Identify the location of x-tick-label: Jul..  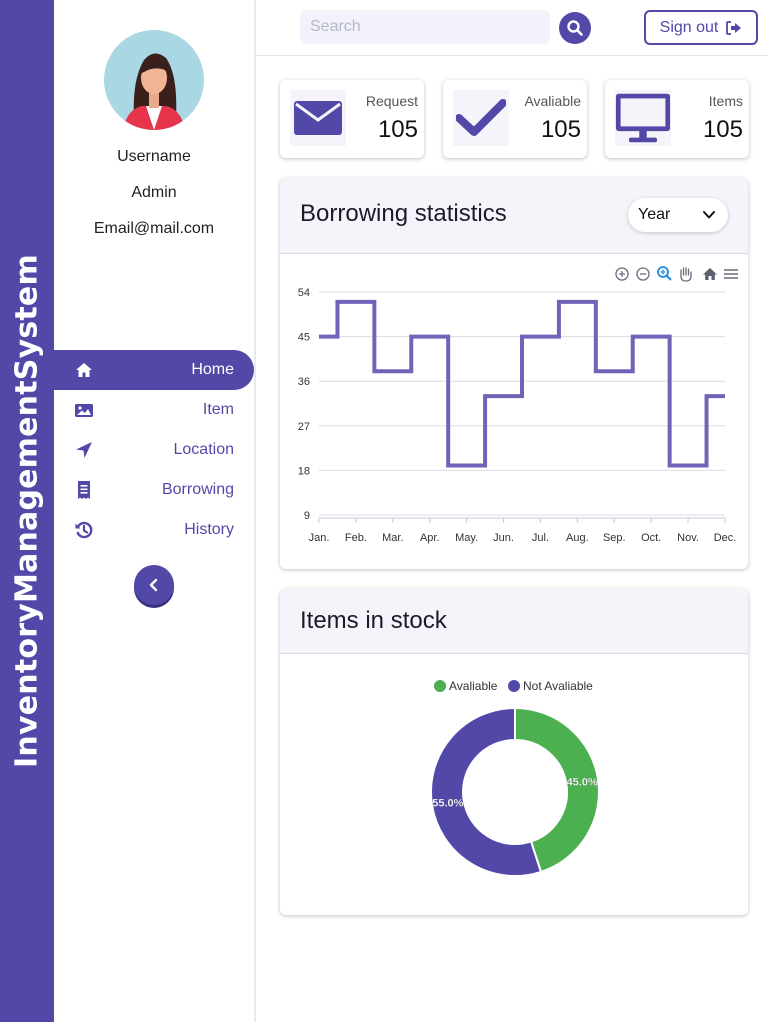
(540, 538).